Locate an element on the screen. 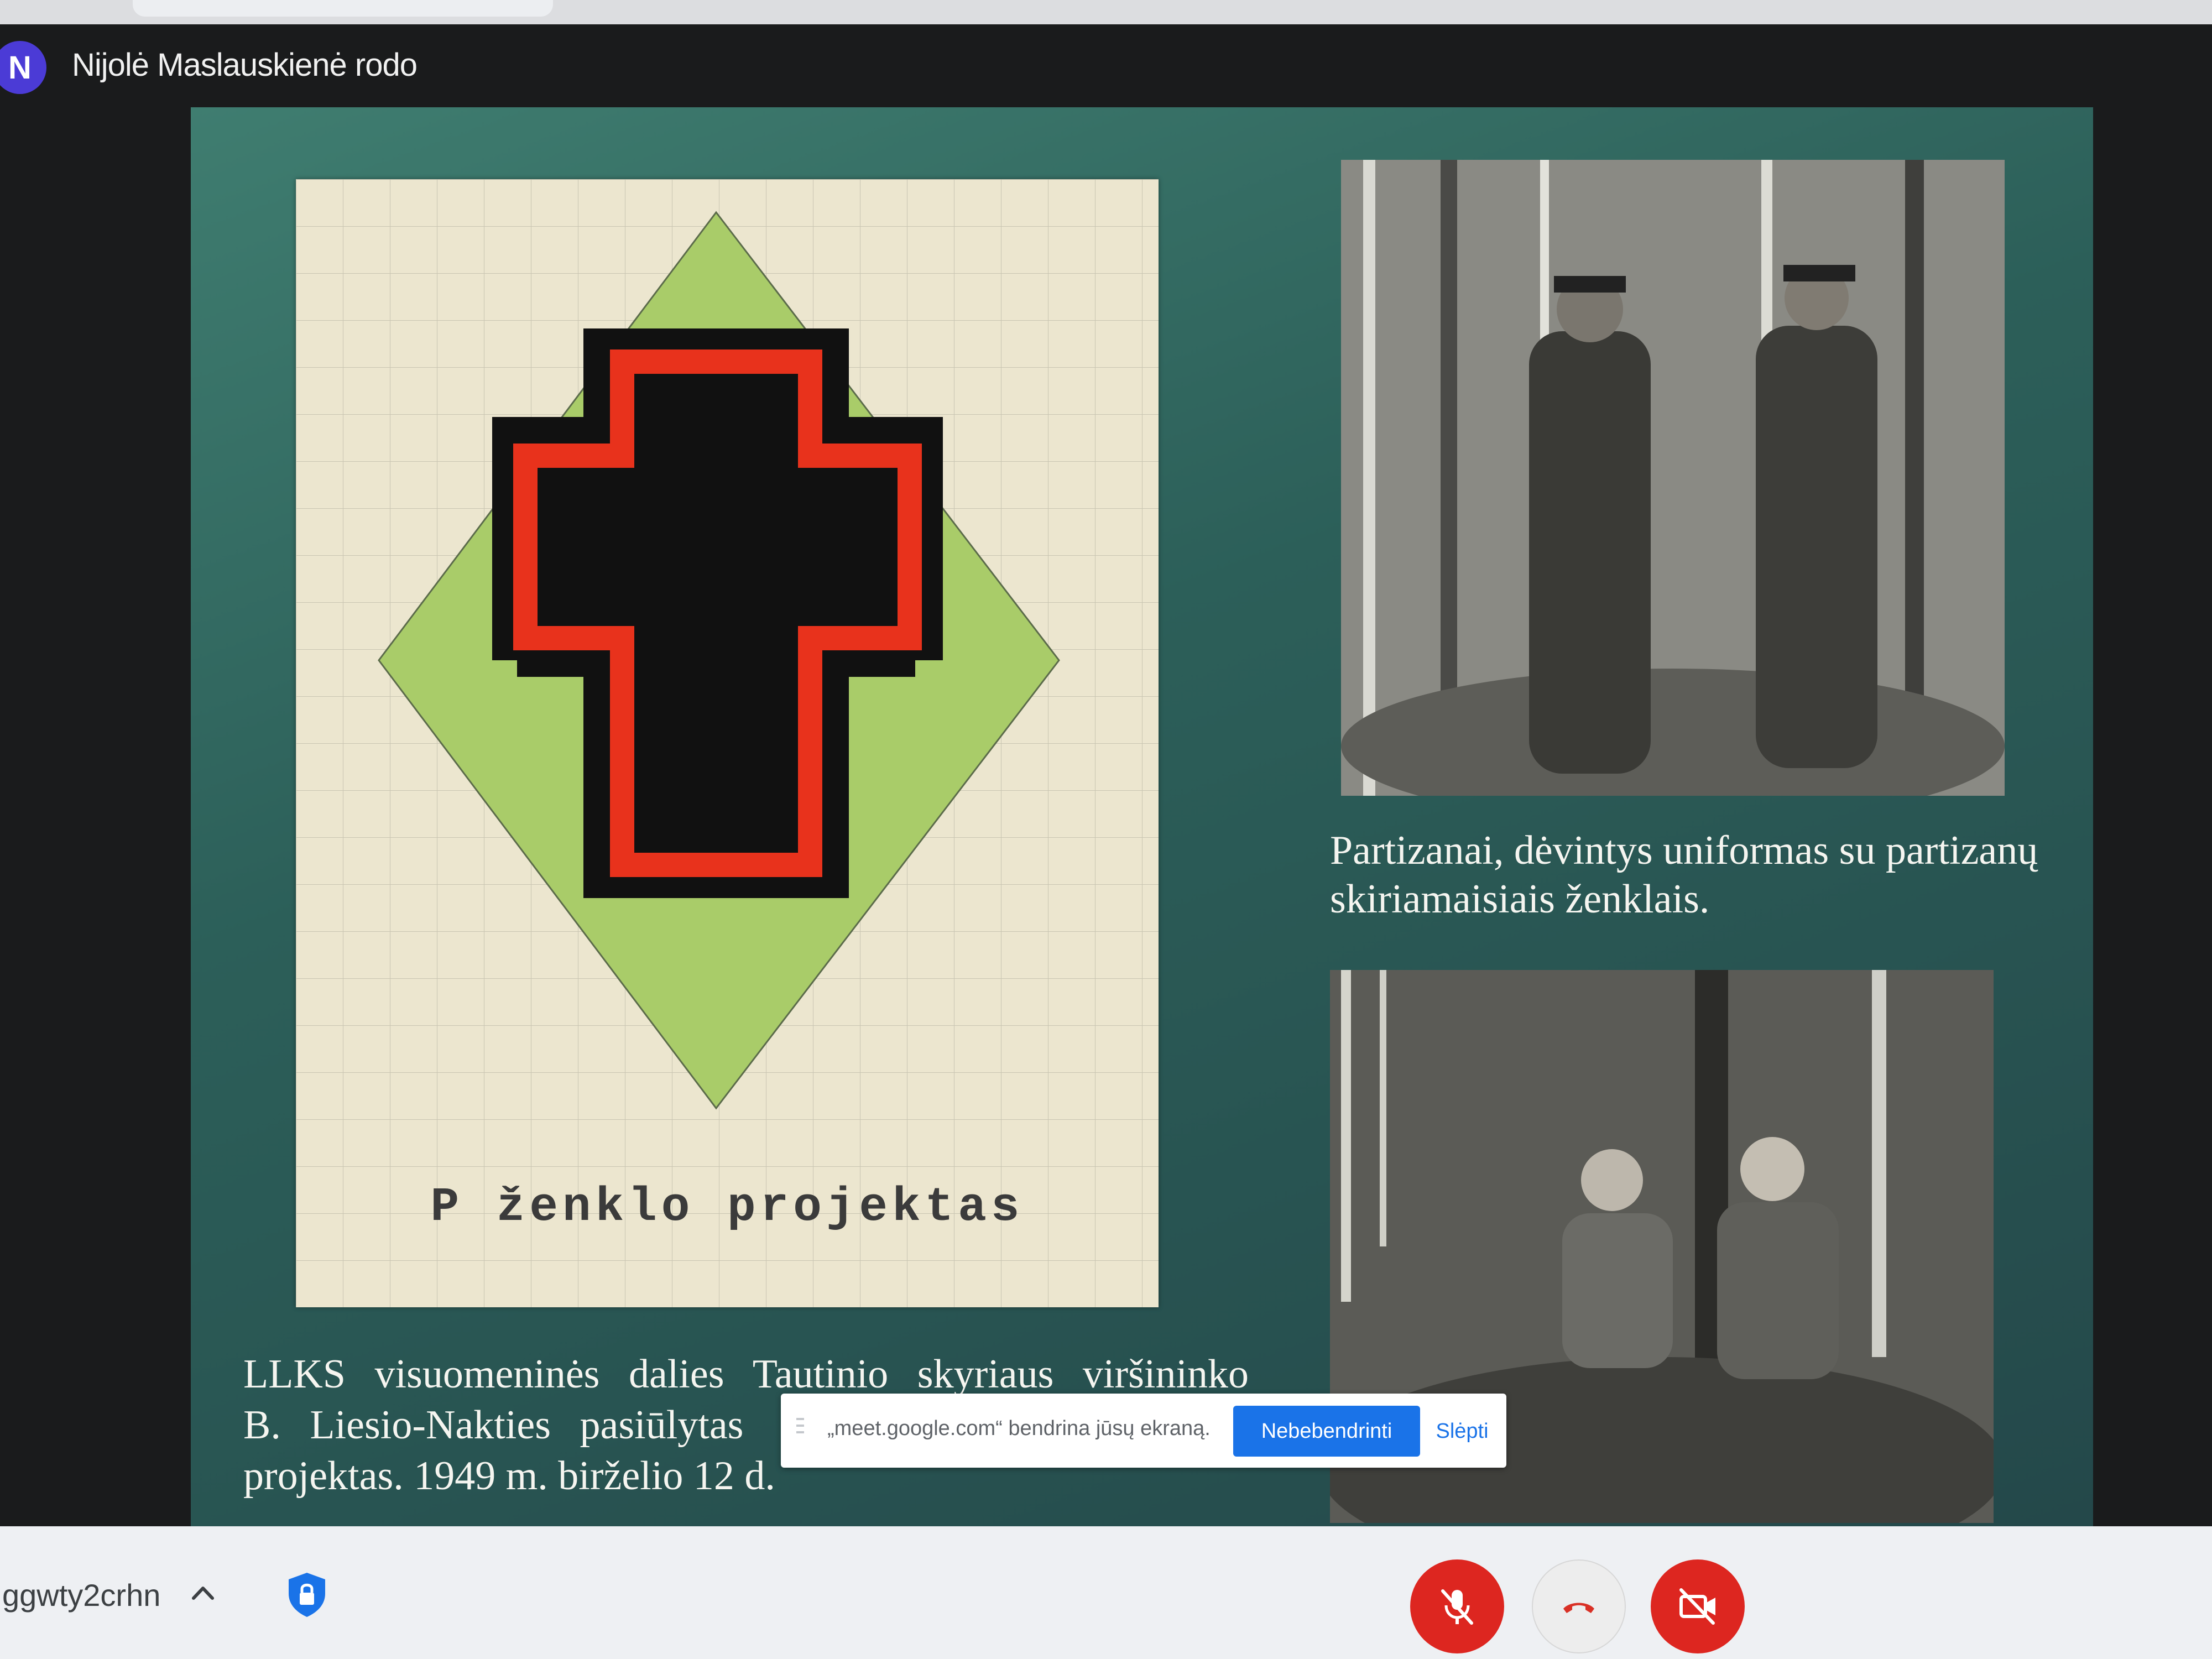  mic-off-icon is located at coordinates (1457, 1607).